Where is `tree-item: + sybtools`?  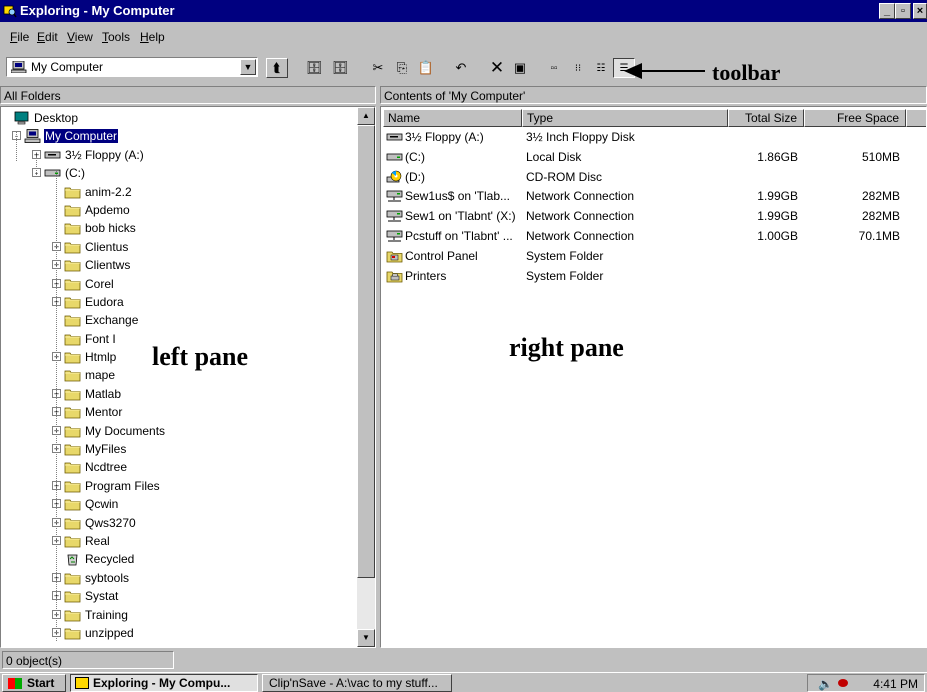
tree-item: + sybtools is located at coordinates (179, 578).